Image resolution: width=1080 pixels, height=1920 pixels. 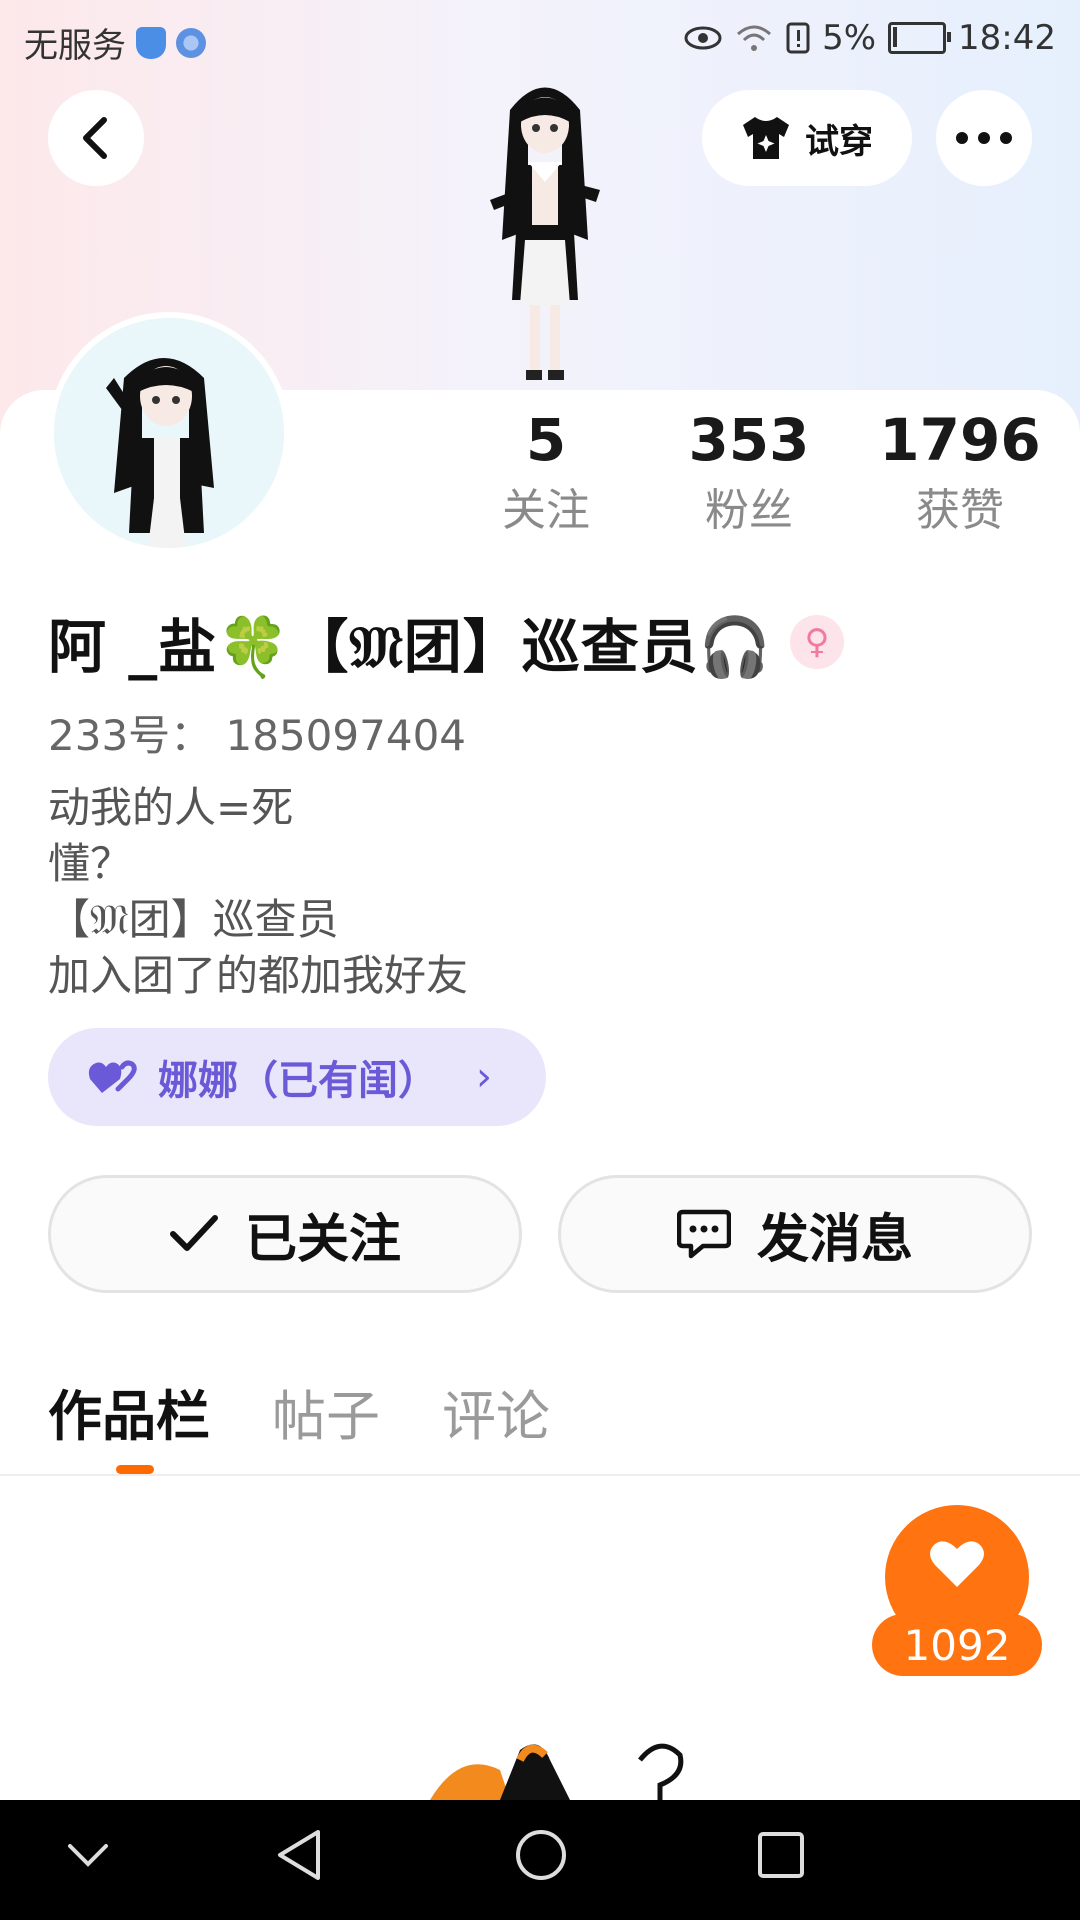 I want to click on fans-label: 粉丝, so click(x=749, y=510).